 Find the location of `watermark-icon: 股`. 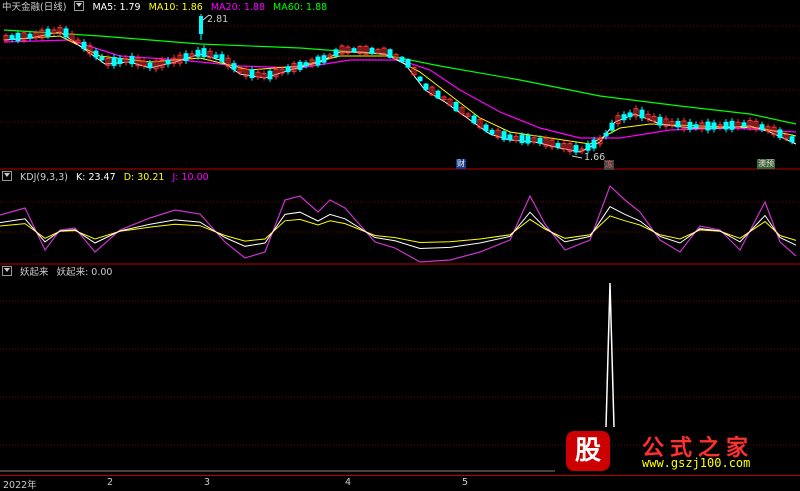

watermark-icon: 股 is located at coordinates (588, 451).